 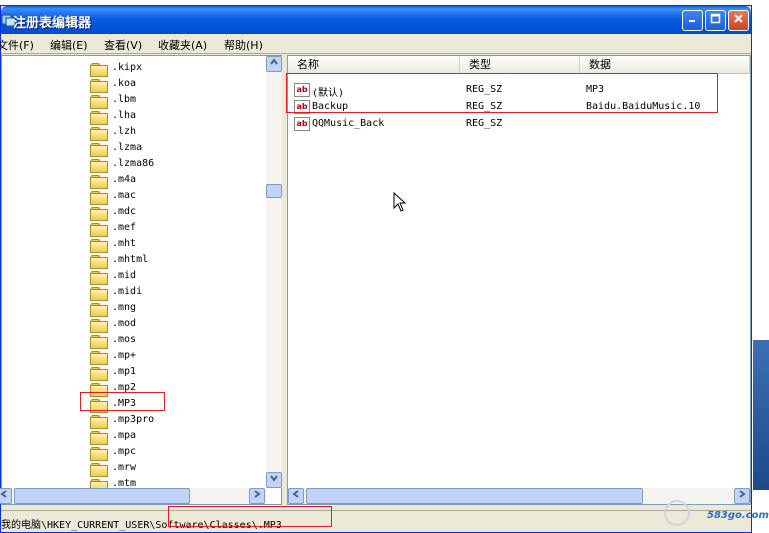 What do you see at coordinates (274, 191) in the screenshot?
I see `tree-scroll-thumb` at bounding box center [274, 191].